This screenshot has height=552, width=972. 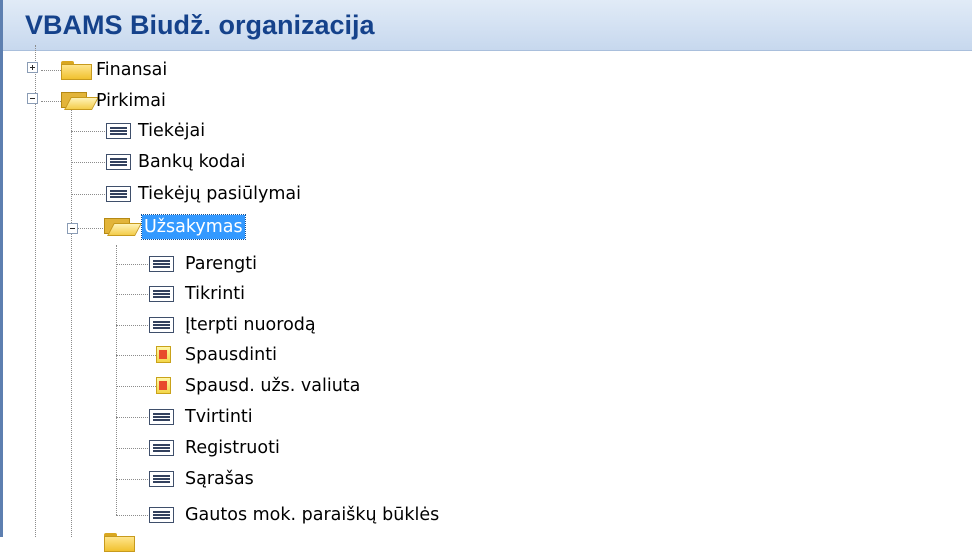 What do you see at coordinates (219, 479) in the screenshot?
I see `tree-node-label: Sąrašas` at bounding box center [219, 479].